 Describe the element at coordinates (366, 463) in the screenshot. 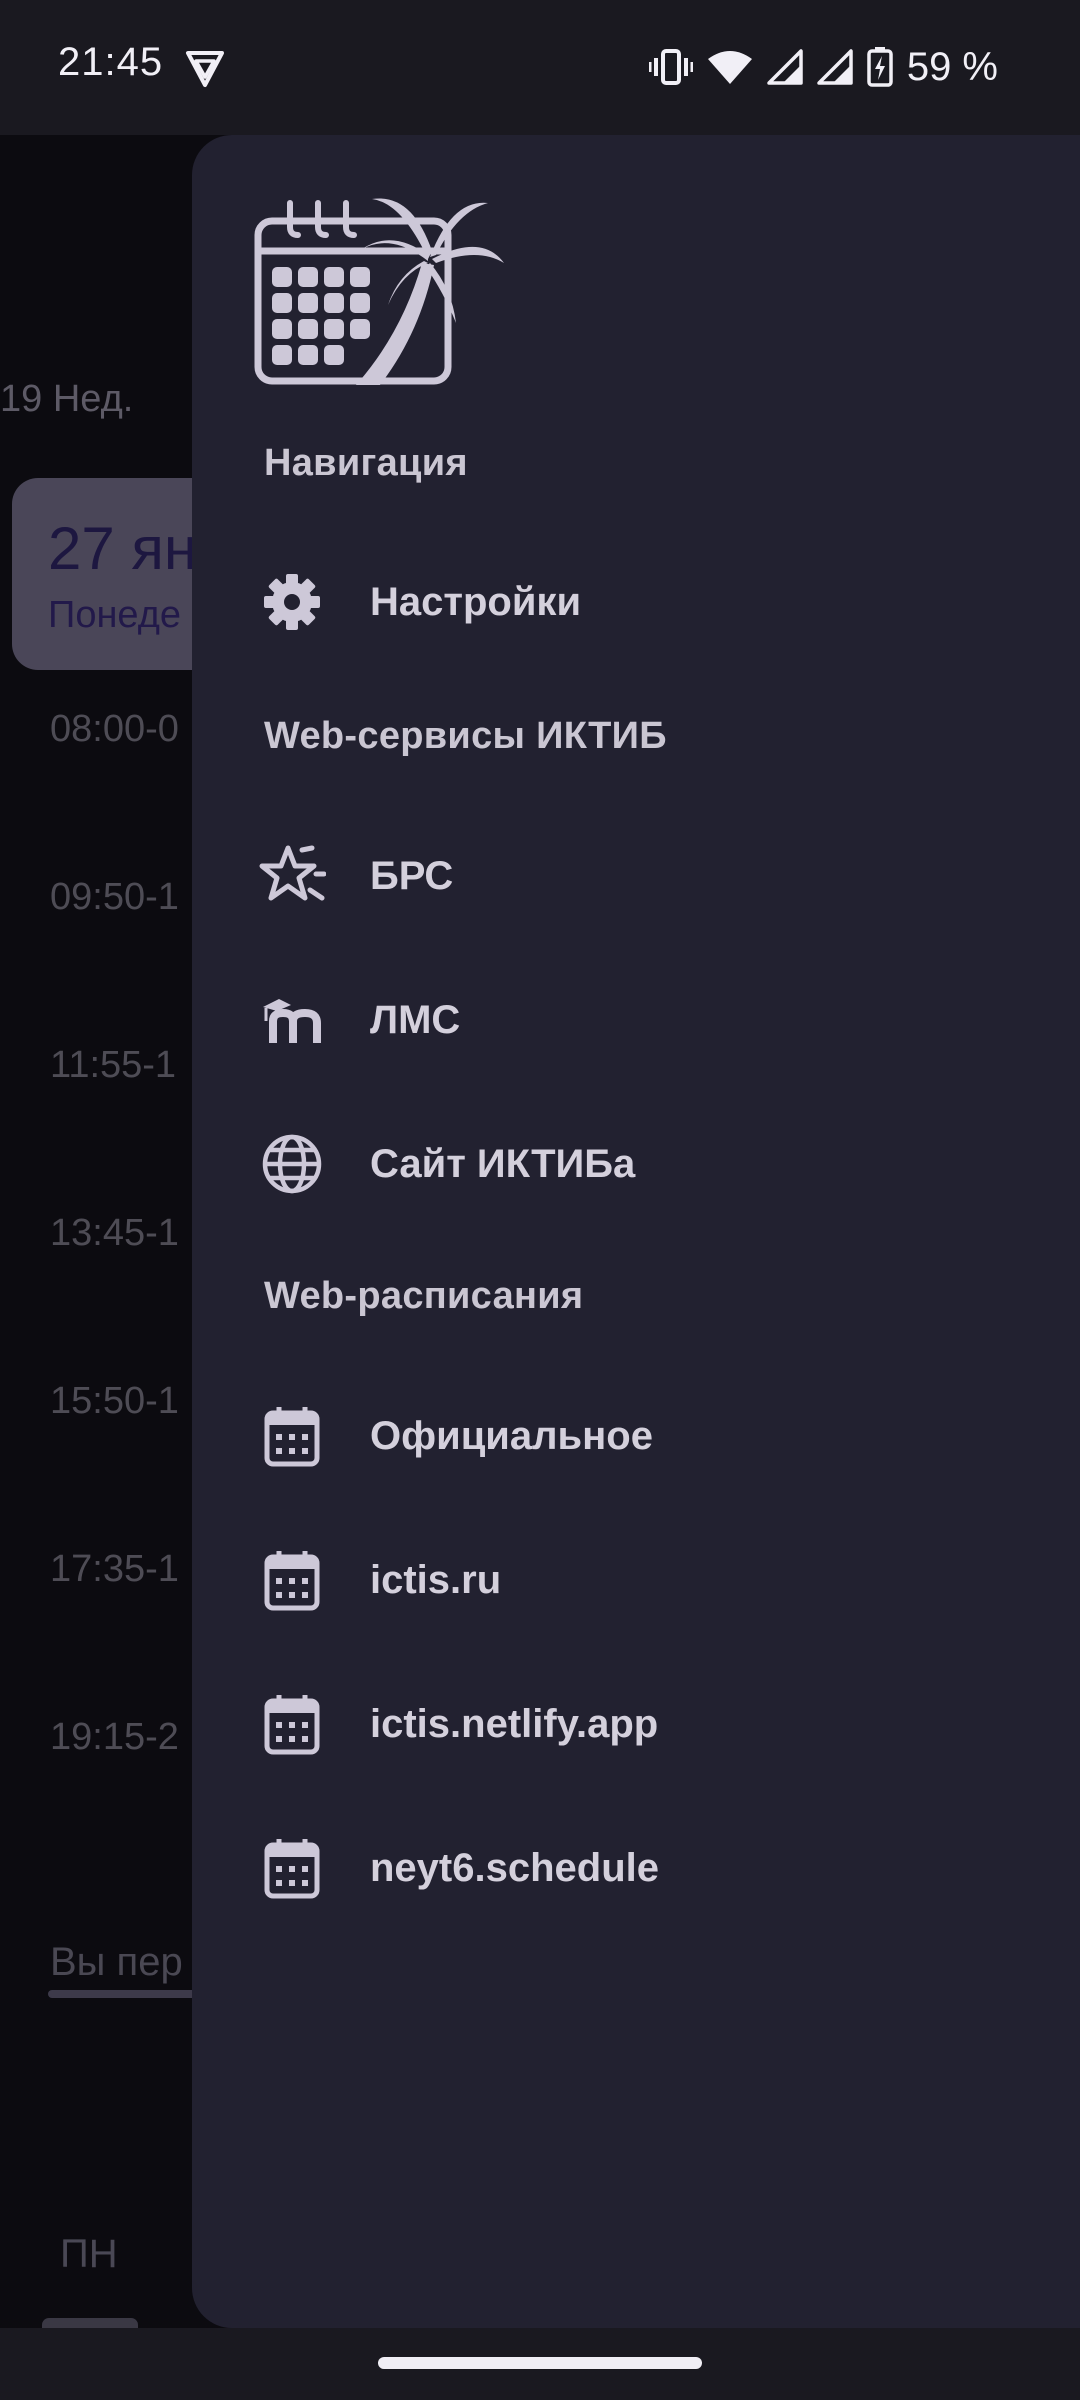

I see `section-header-navigation: Навигация` at that location.